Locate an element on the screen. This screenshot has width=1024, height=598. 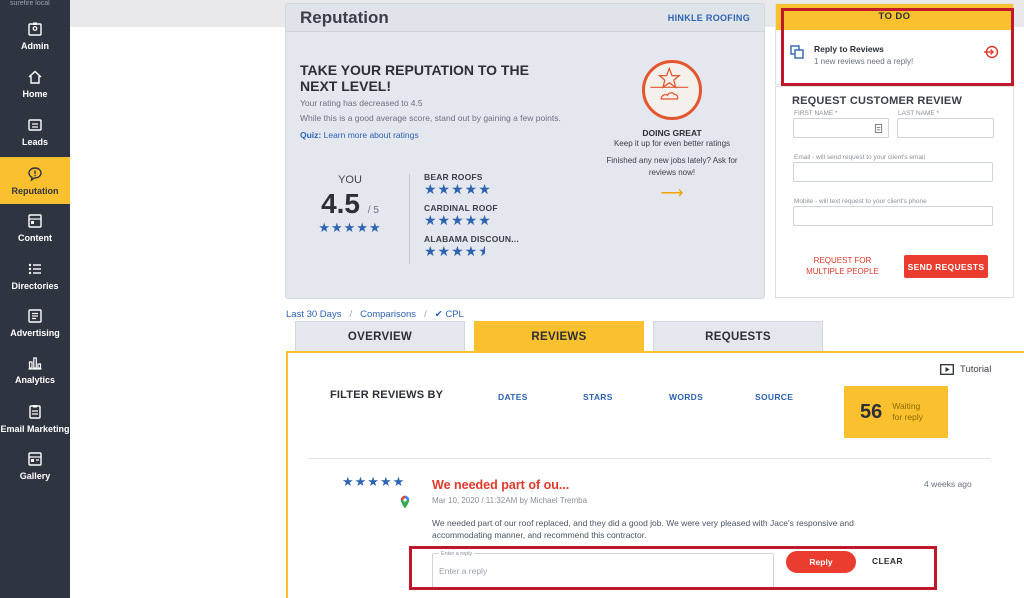
send-requests-button: SEND REQUESTS is located at coordinates (946, 266).